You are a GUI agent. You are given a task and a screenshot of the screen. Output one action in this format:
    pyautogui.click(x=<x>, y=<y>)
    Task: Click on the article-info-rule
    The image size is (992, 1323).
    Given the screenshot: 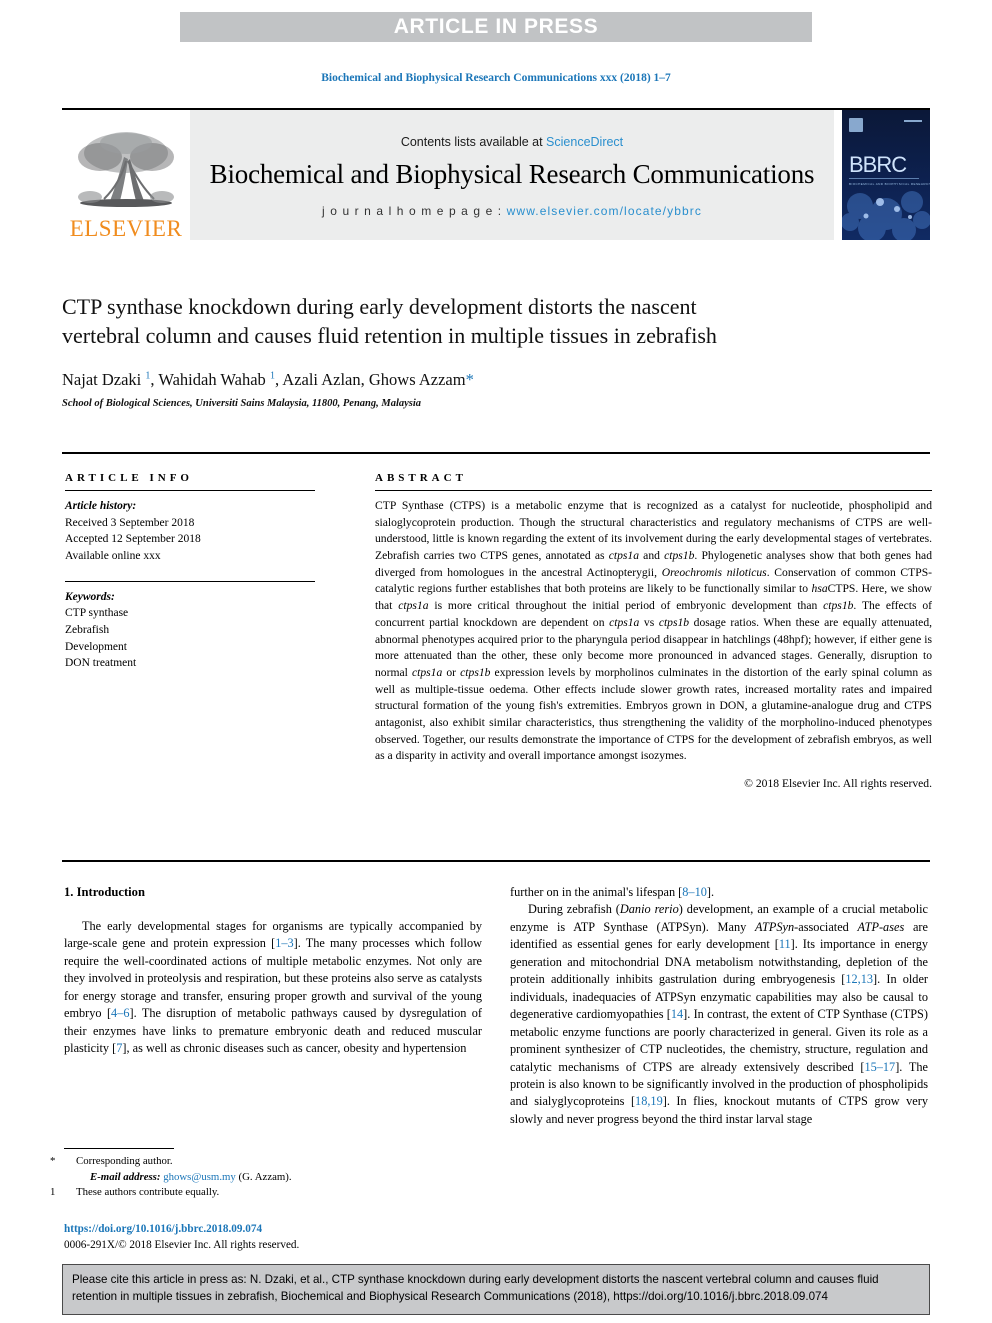 What is the action you would take?
    pyautogui.click(x=190, y=490)
    